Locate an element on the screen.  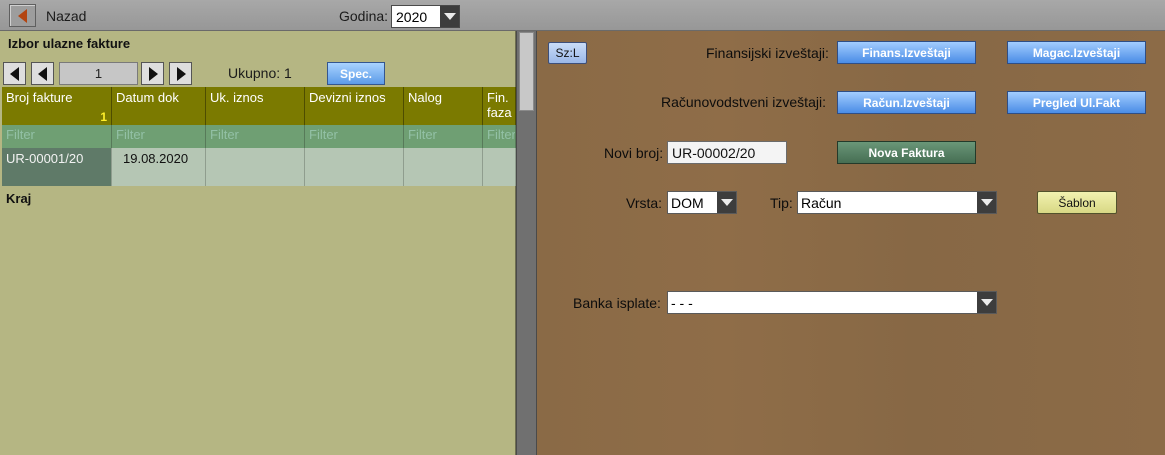
tip-select: Račun is located at coordinates (897, 202).